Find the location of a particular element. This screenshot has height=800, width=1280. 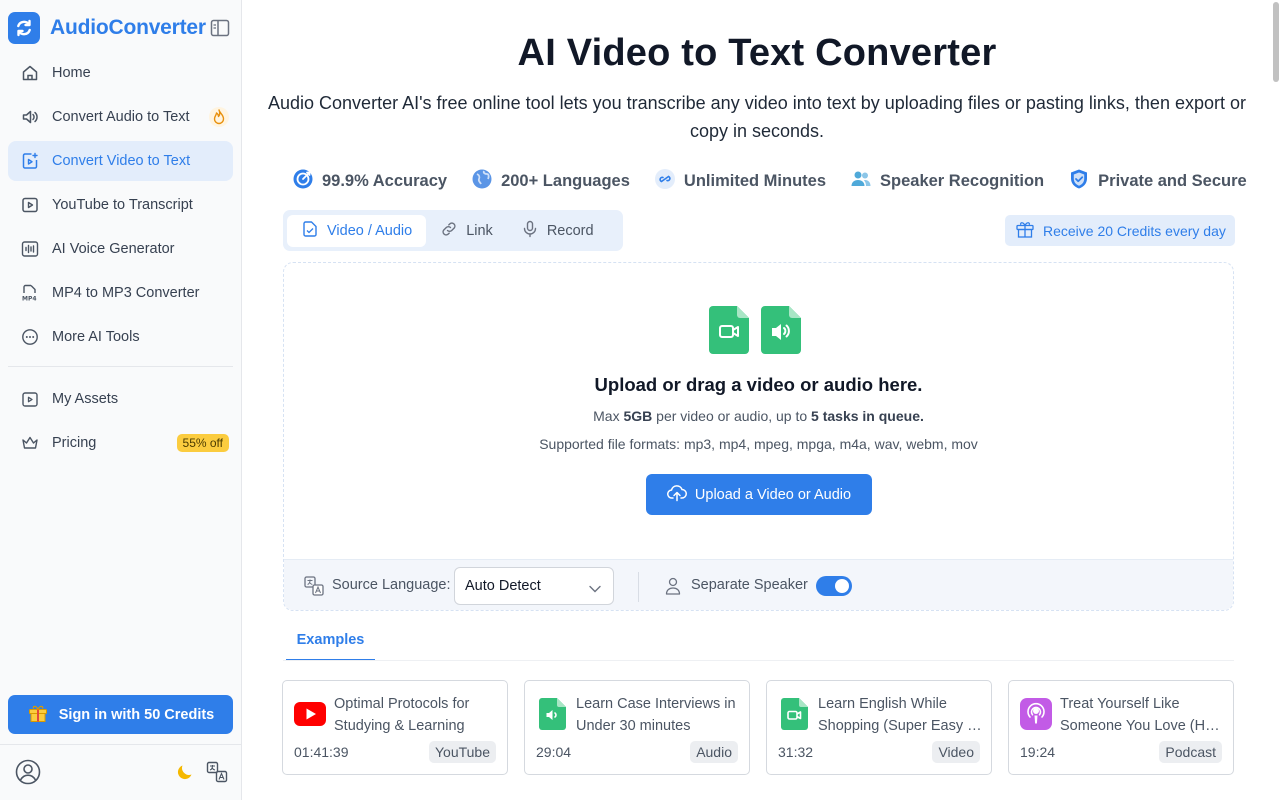

example-duration: 29:04 is located at coordinates (554, 752).